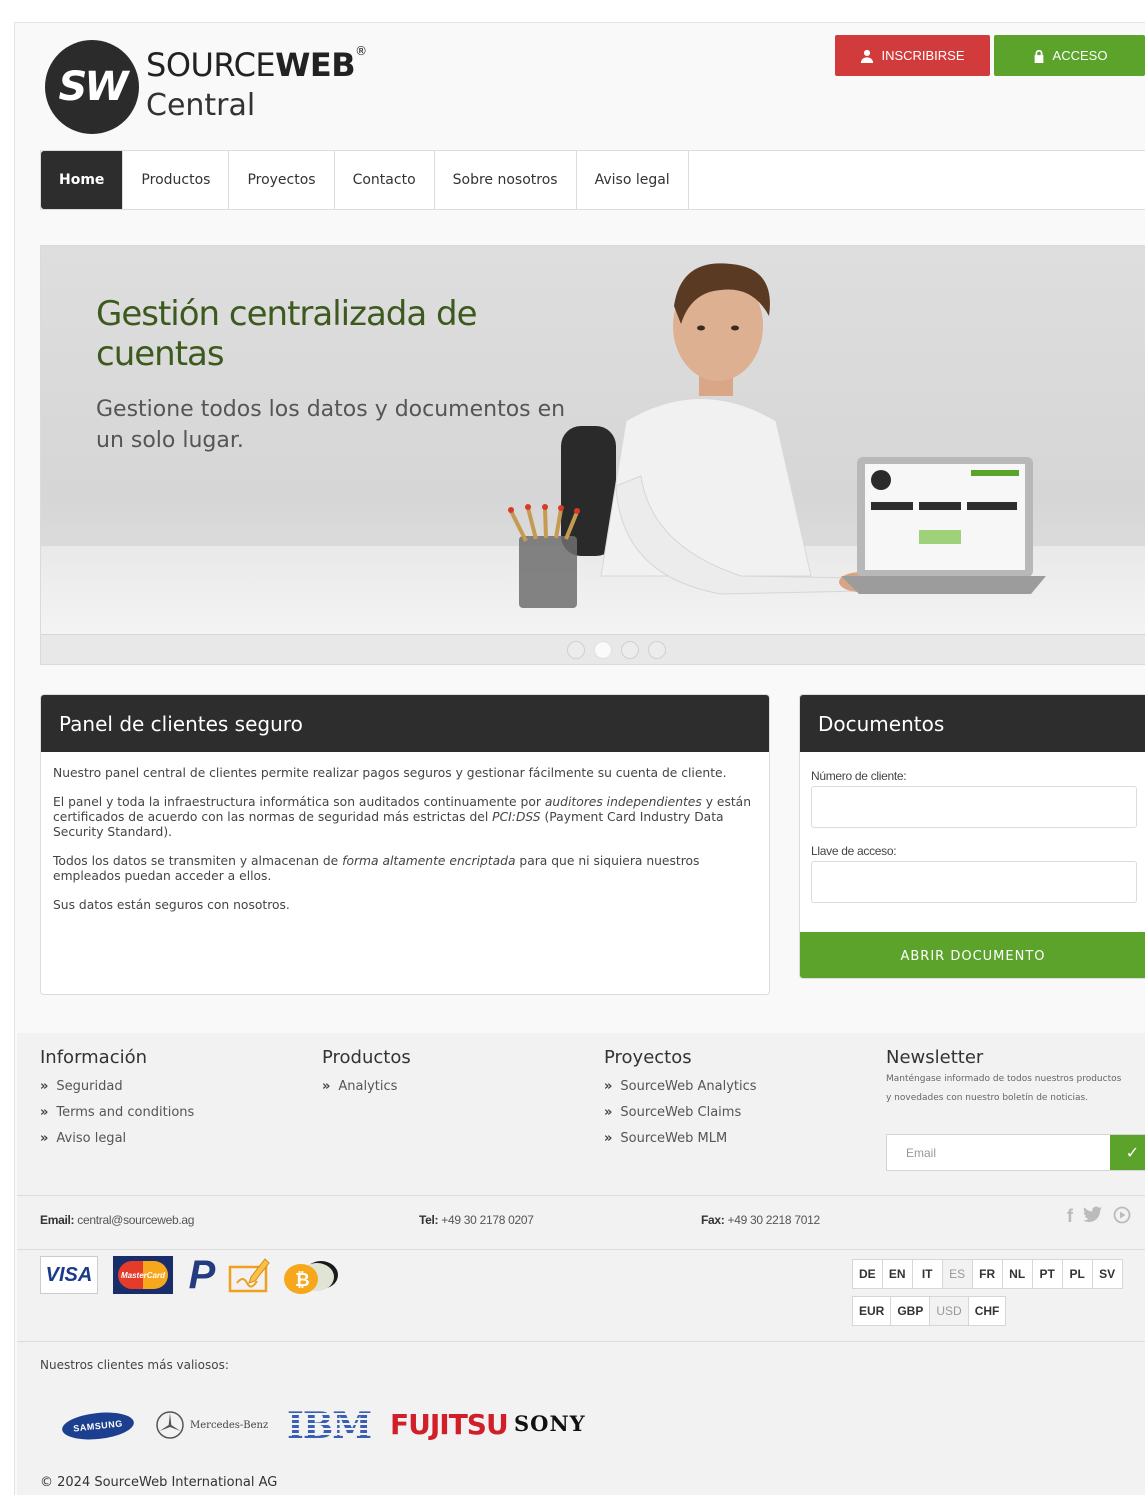 The width and height of the screenshot is (1145, 1495). What do you see at coordinates (1017, 1274) in the screenshot?
I see `lang-nl: NL` at bounding box center [1017, 1274].